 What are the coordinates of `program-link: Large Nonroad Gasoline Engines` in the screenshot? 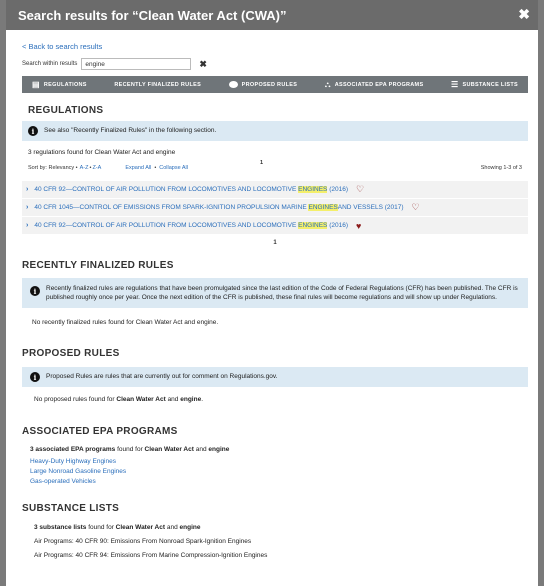 It's located at (279, 471).